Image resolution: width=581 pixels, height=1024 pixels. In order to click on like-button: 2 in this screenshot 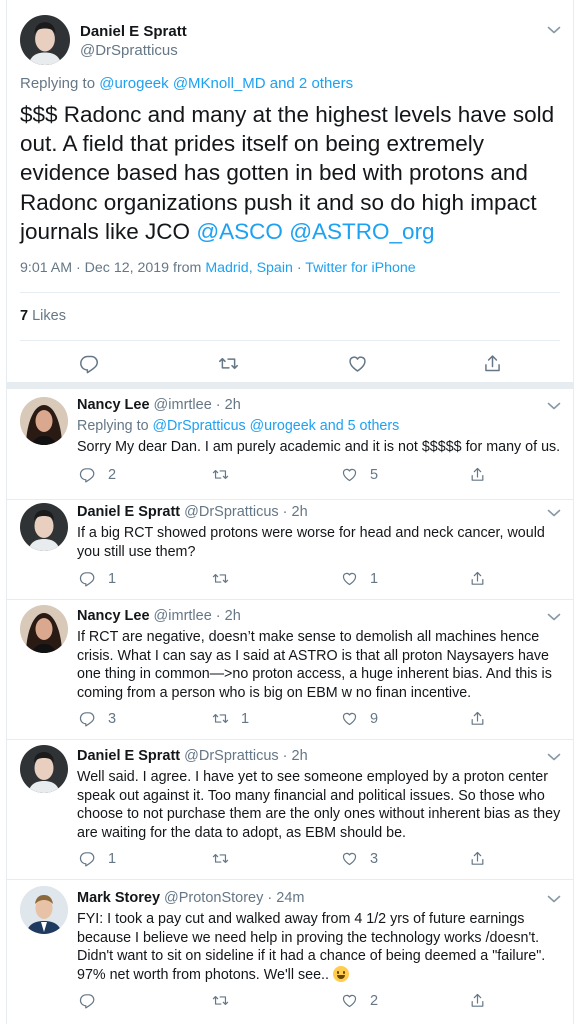, I will do `click(359, 1000)`.